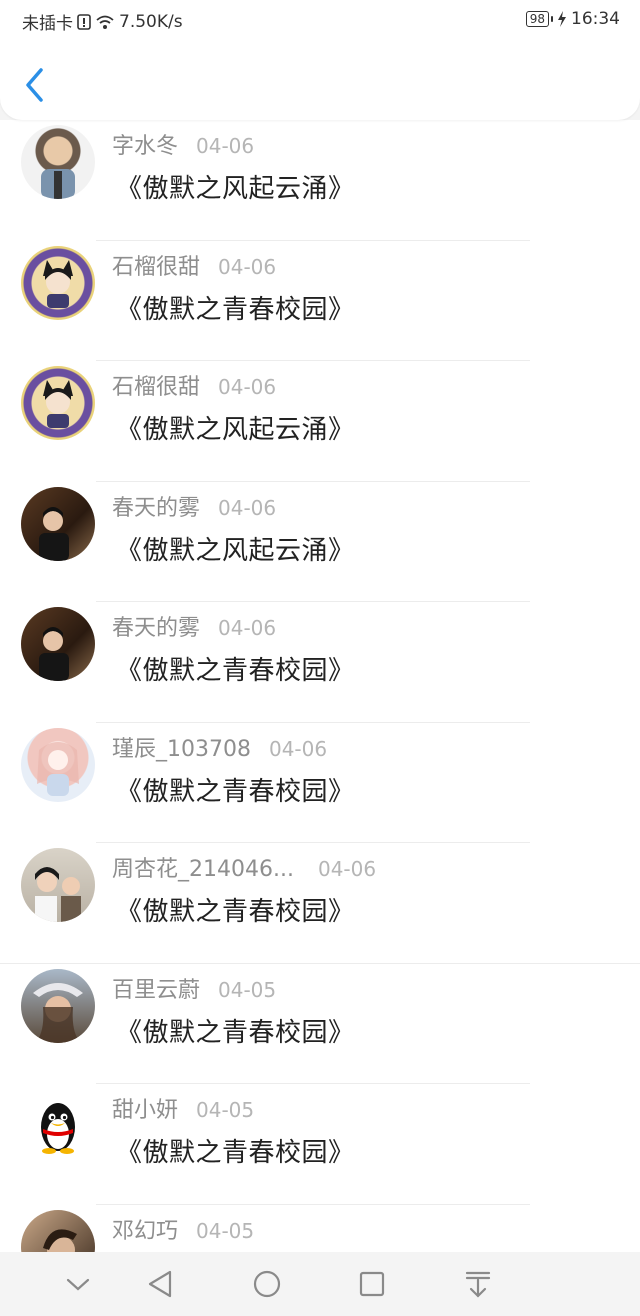 Image resolution: width=640 pixels, height=1316 pixels. I want to click on list-item: 春天的雾 04-06 《傲默之风起云涌》, so click(320, 542).